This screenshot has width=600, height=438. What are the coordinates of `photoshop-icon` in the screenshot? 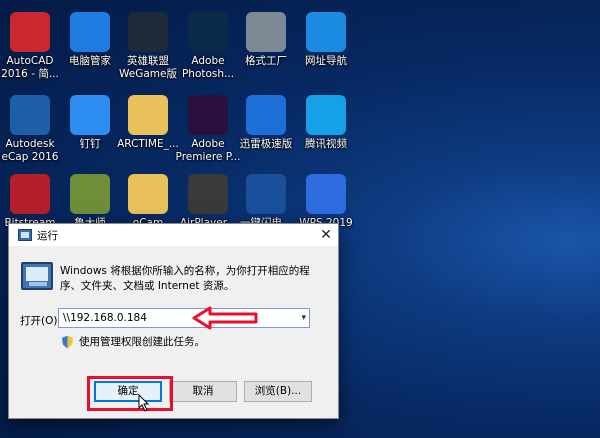 It's located at (208, 32).